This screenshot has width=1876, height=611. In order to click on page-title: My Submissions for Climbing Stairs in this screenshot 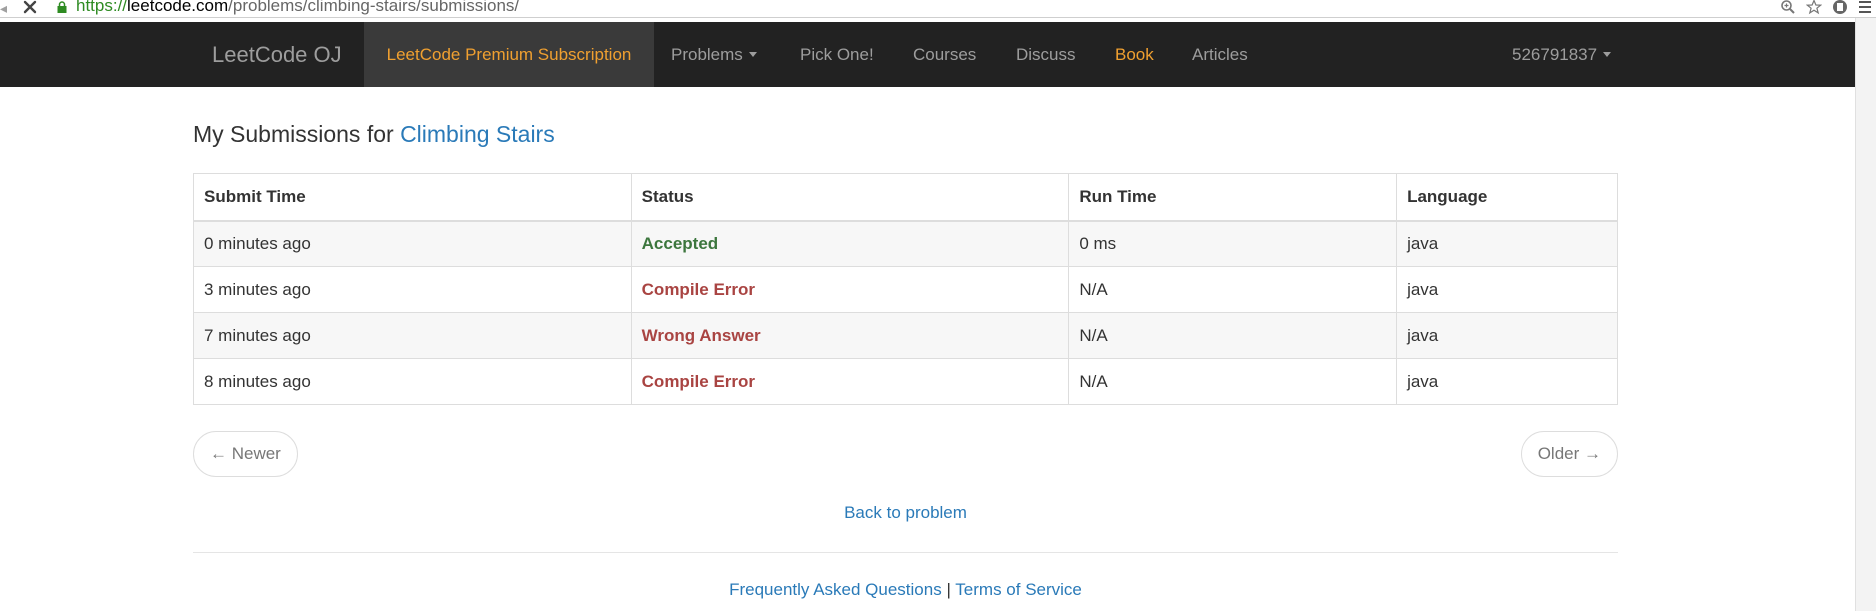, I will do `click(374, 134)`.